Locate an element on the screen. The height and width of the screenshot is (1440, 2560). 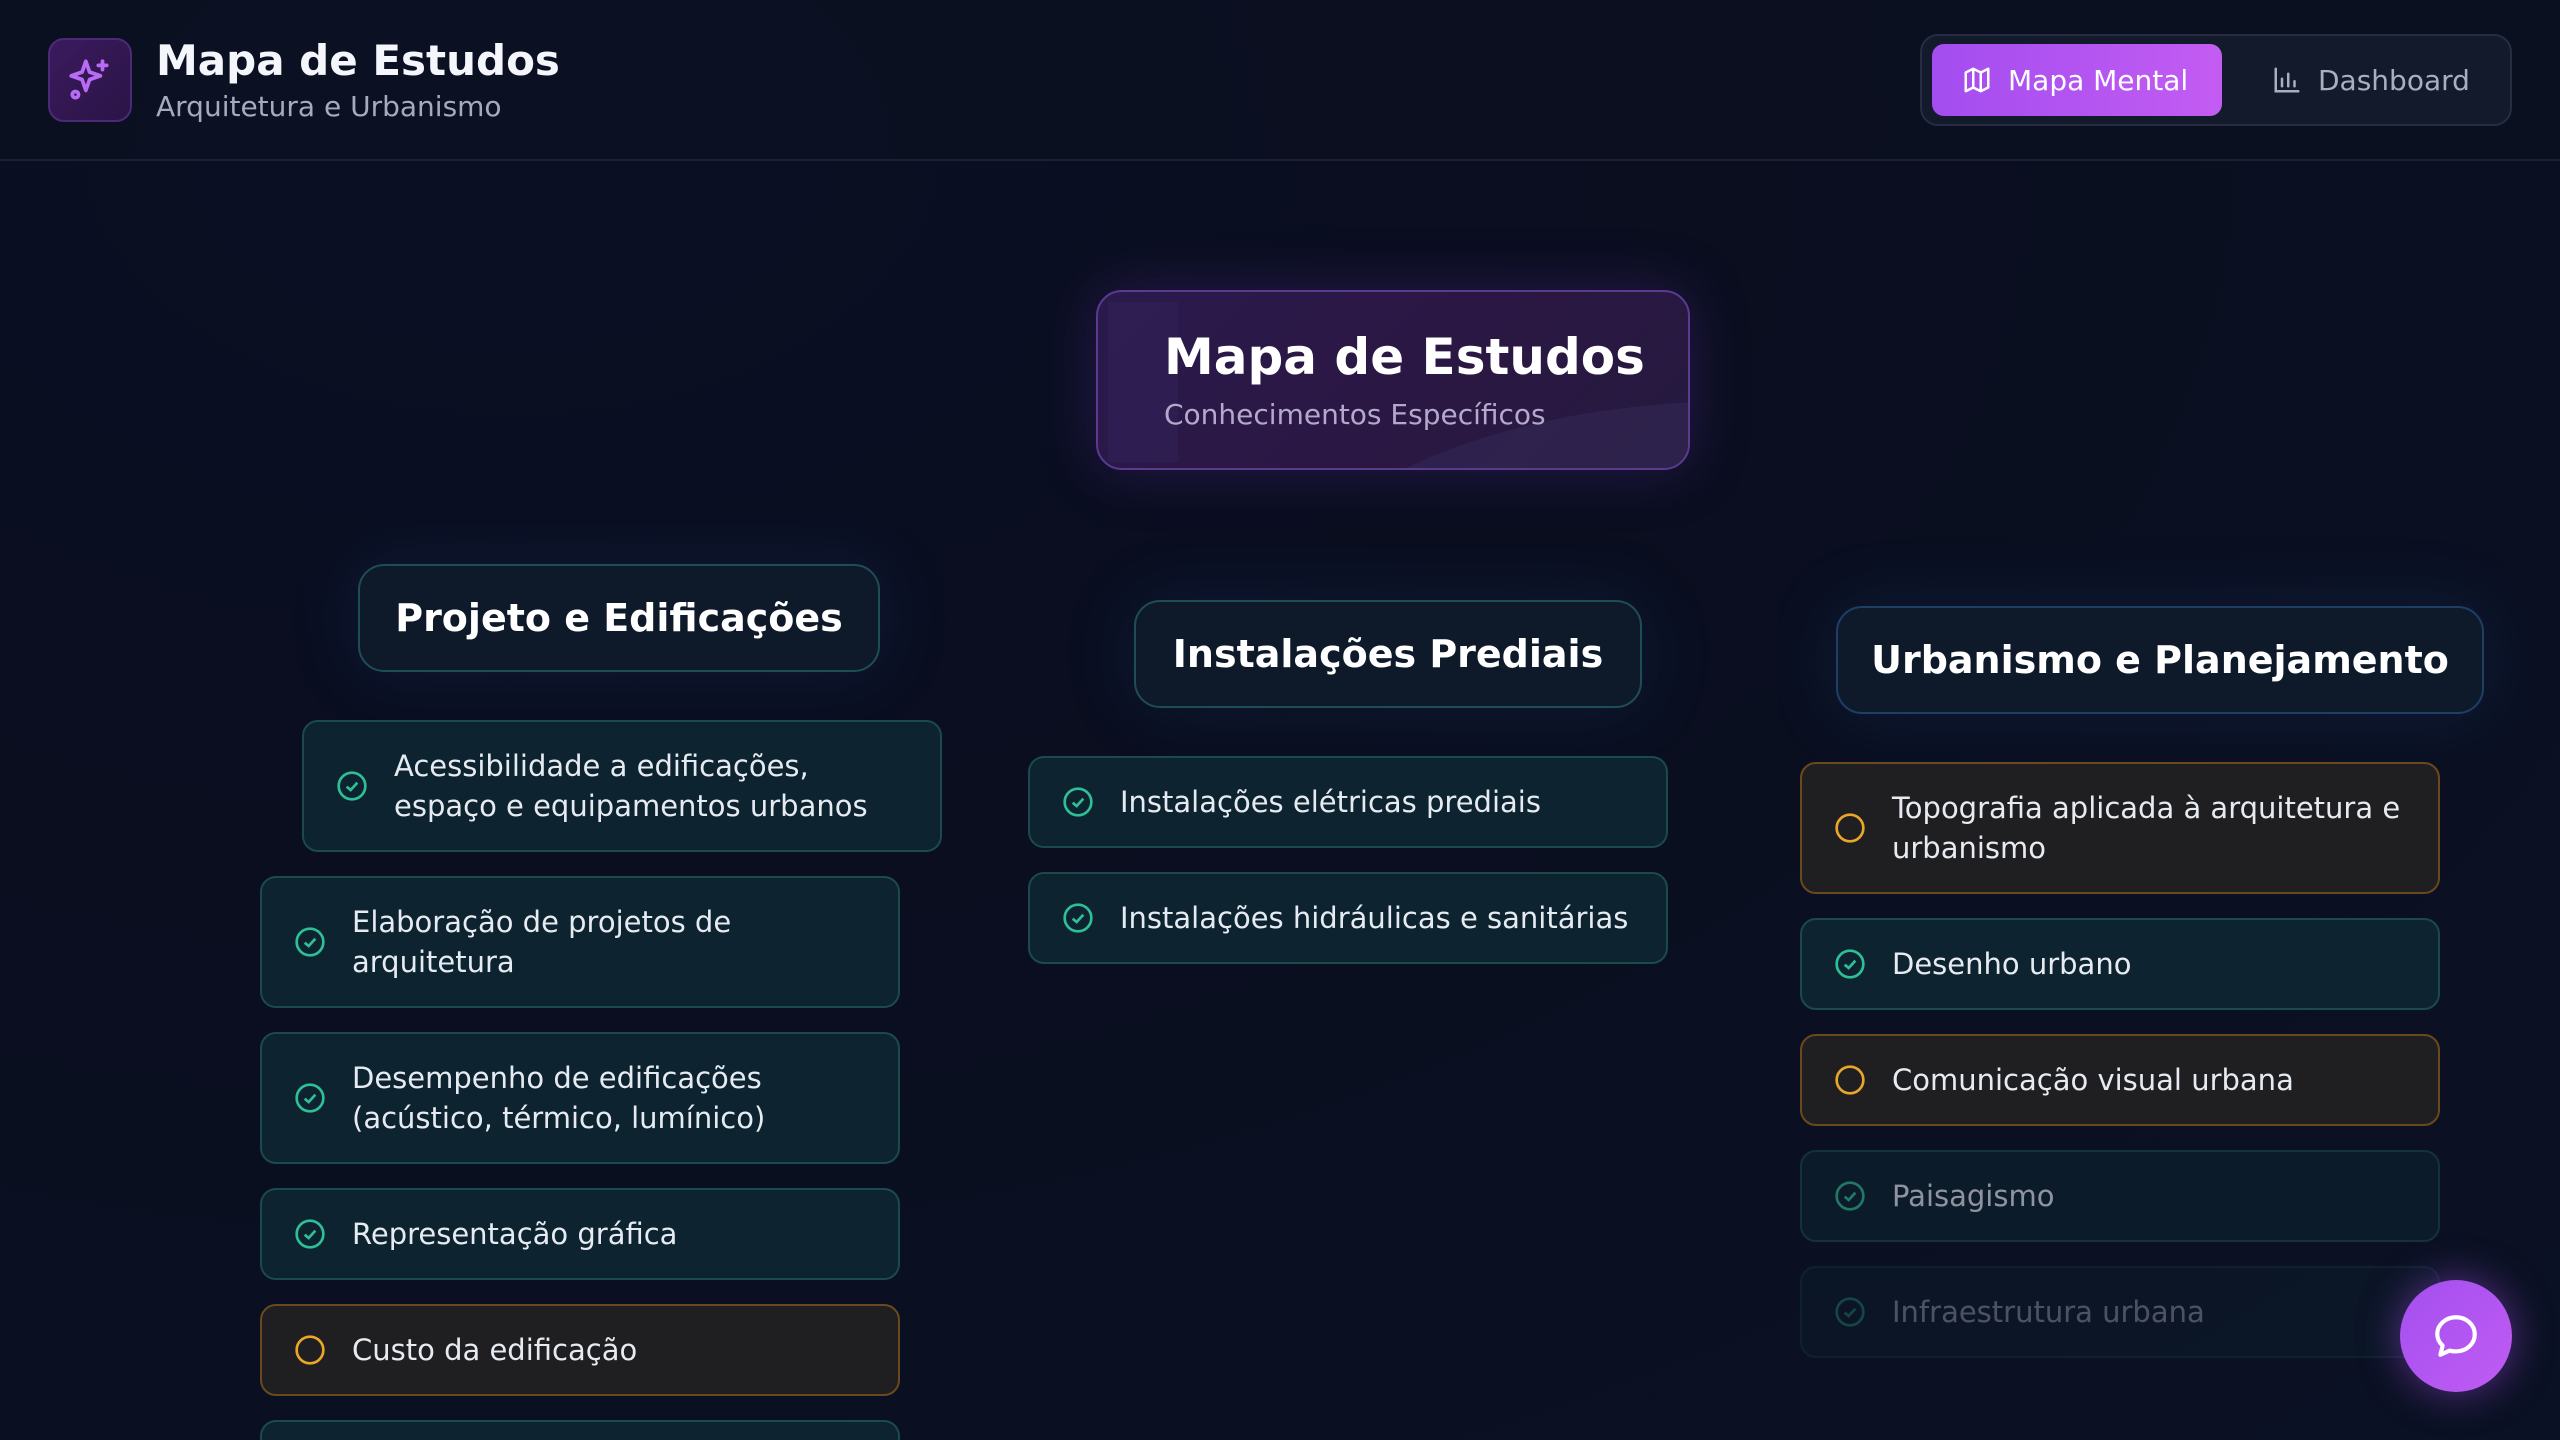
topic-card: Representação gráfica is located at coordinates (580, 1234).